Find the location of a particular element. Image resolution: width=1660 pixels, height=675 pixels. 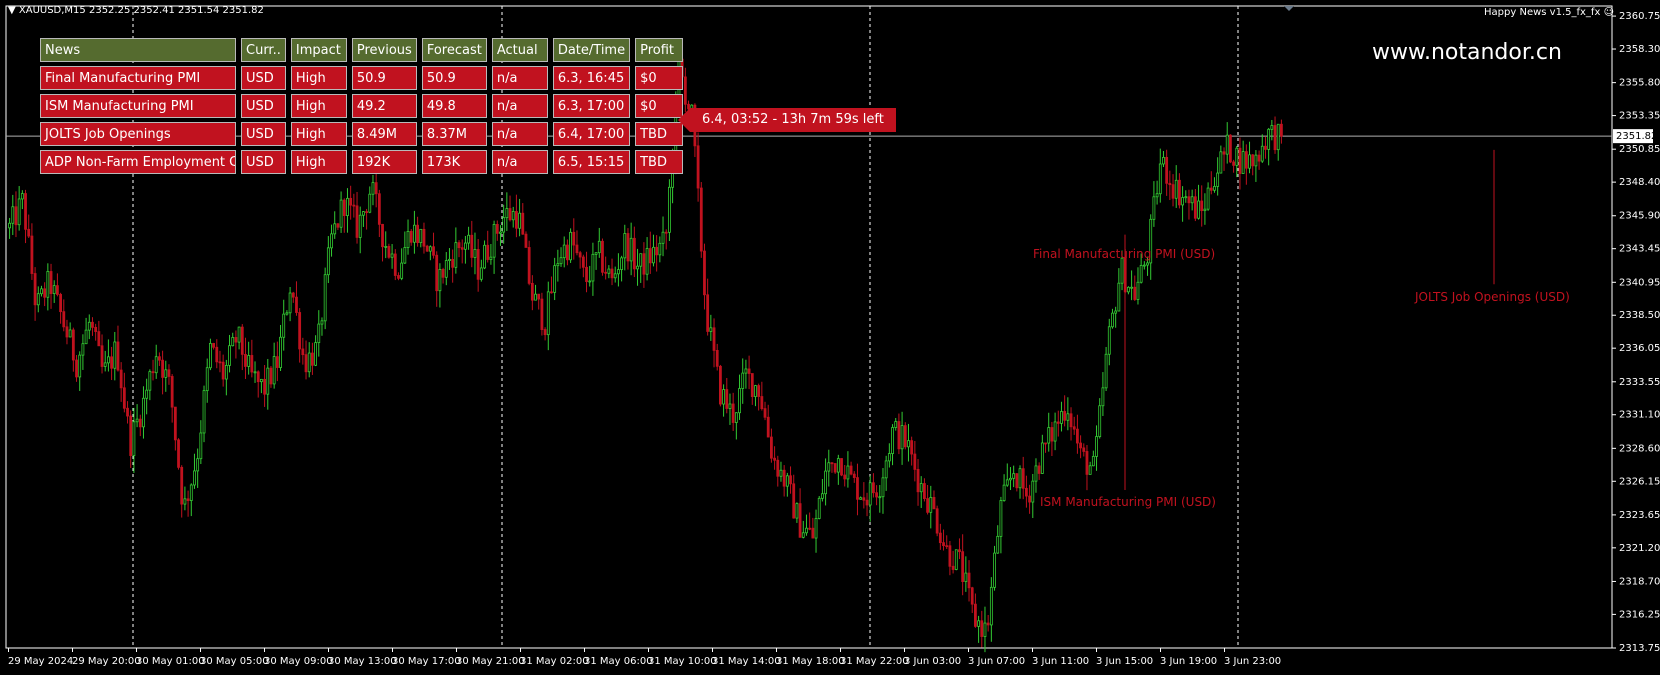

scroll-marker-icon is located at coordinates (1289, 8).